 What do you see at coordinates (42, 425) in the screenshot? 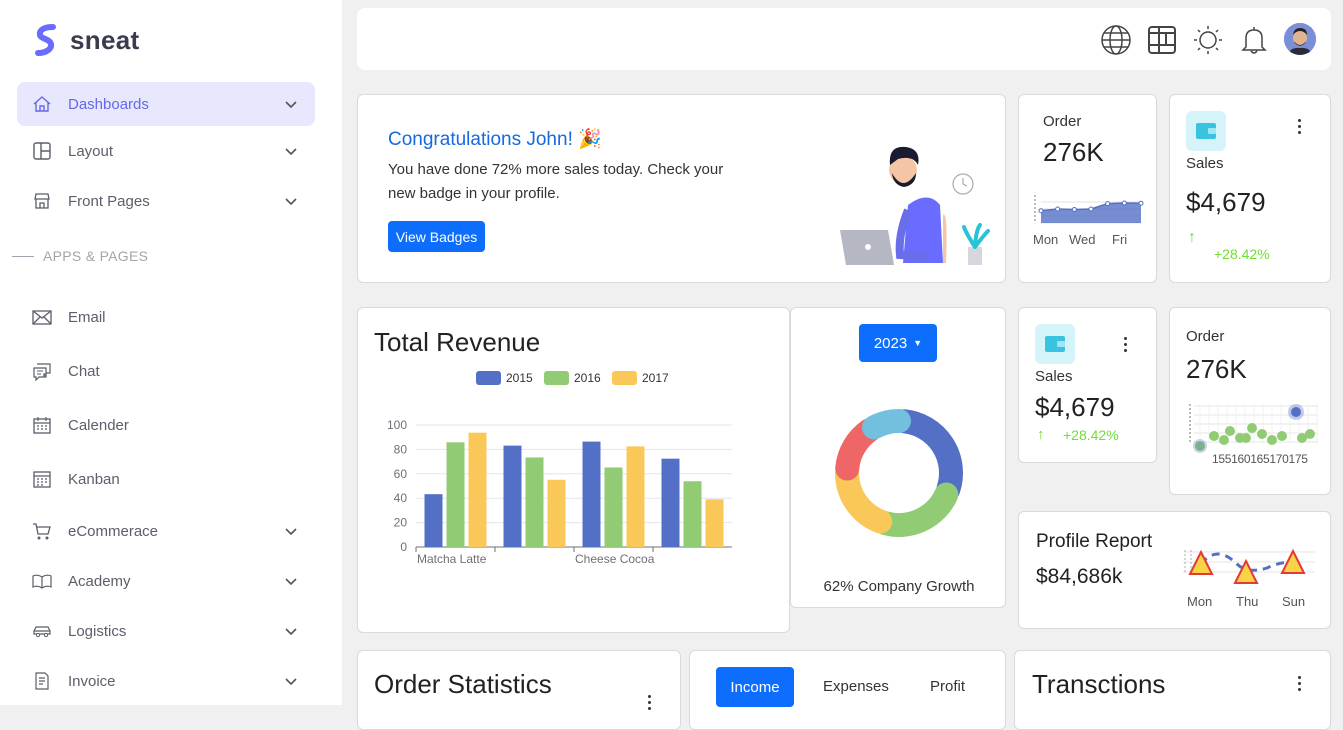
I see `calendar-icon` at bounding box center [42, 425].